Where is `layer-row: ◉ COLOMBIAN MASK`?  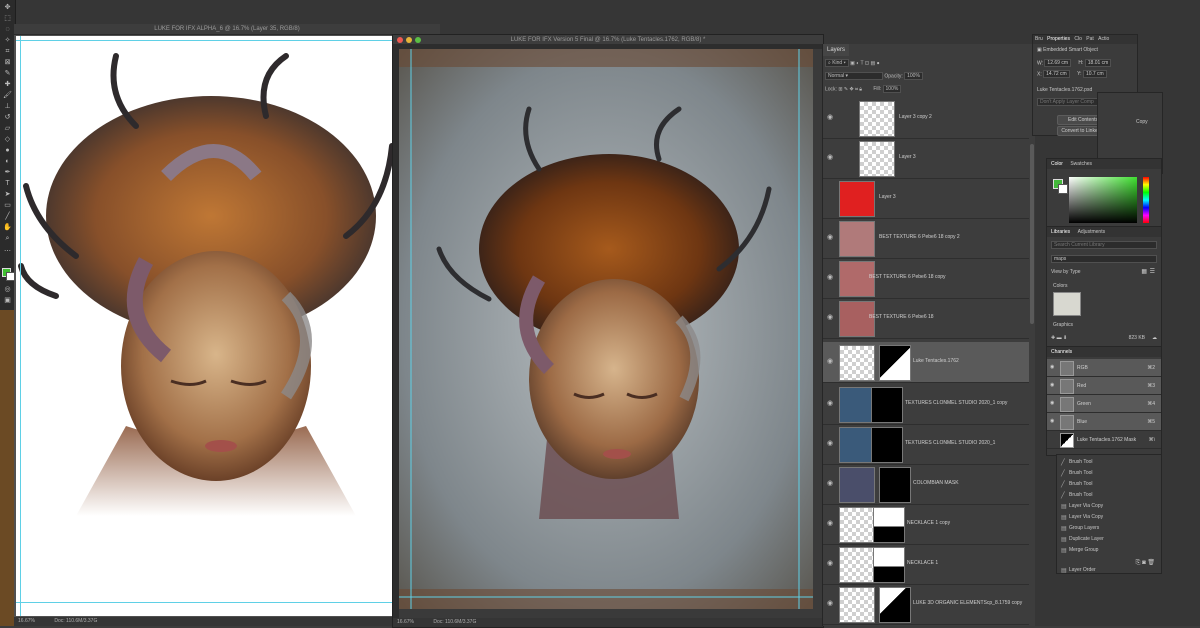 layer-row: ◉ COLOMBIAN MASK is located at coordinates (926, 484).